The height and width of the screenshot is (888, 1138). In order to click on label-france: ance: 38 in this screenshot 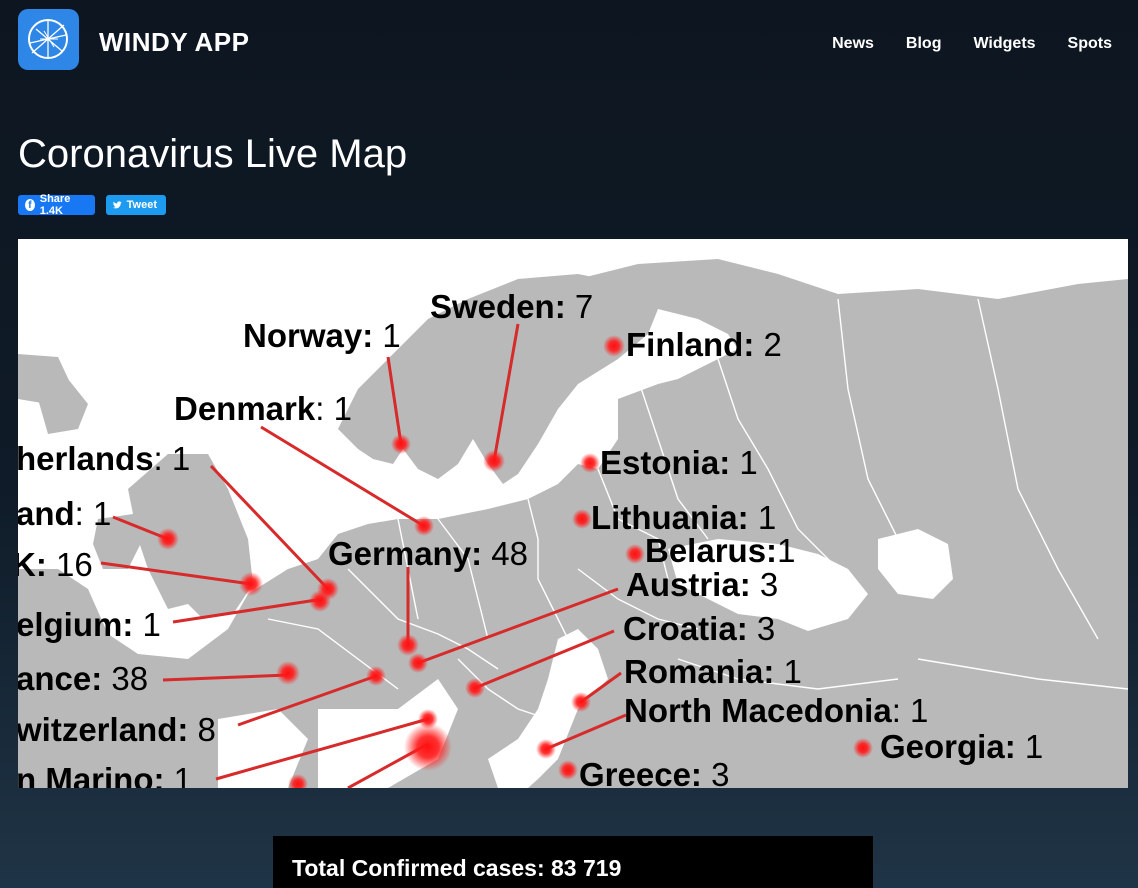, I will do `click(83, 678)`.